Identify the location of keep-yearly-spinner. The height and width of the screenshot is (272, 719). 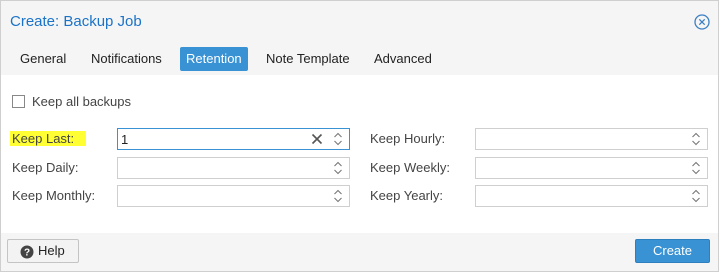
(591, 196).